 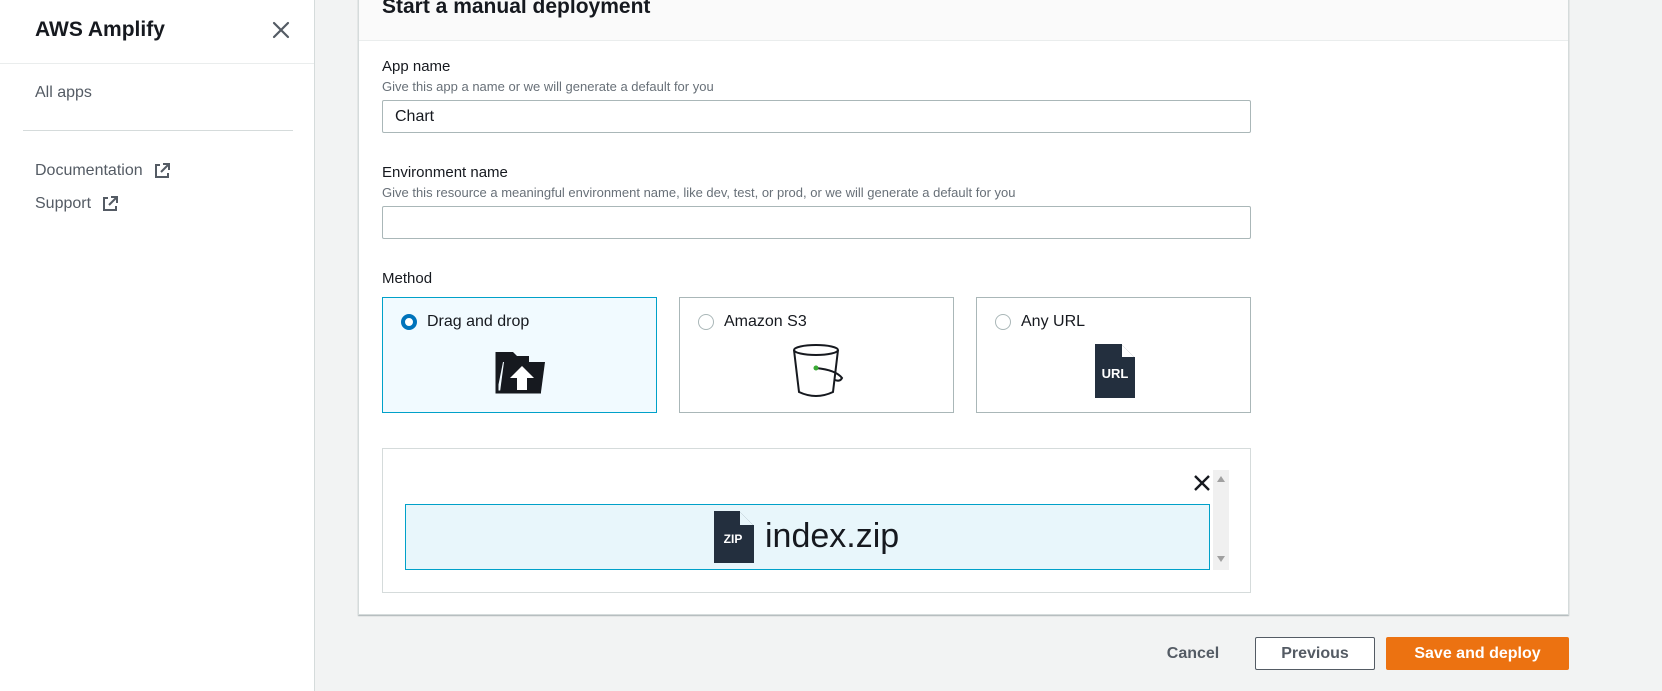 I want to click on app-name-label: App name, so click(x=416, y=66).